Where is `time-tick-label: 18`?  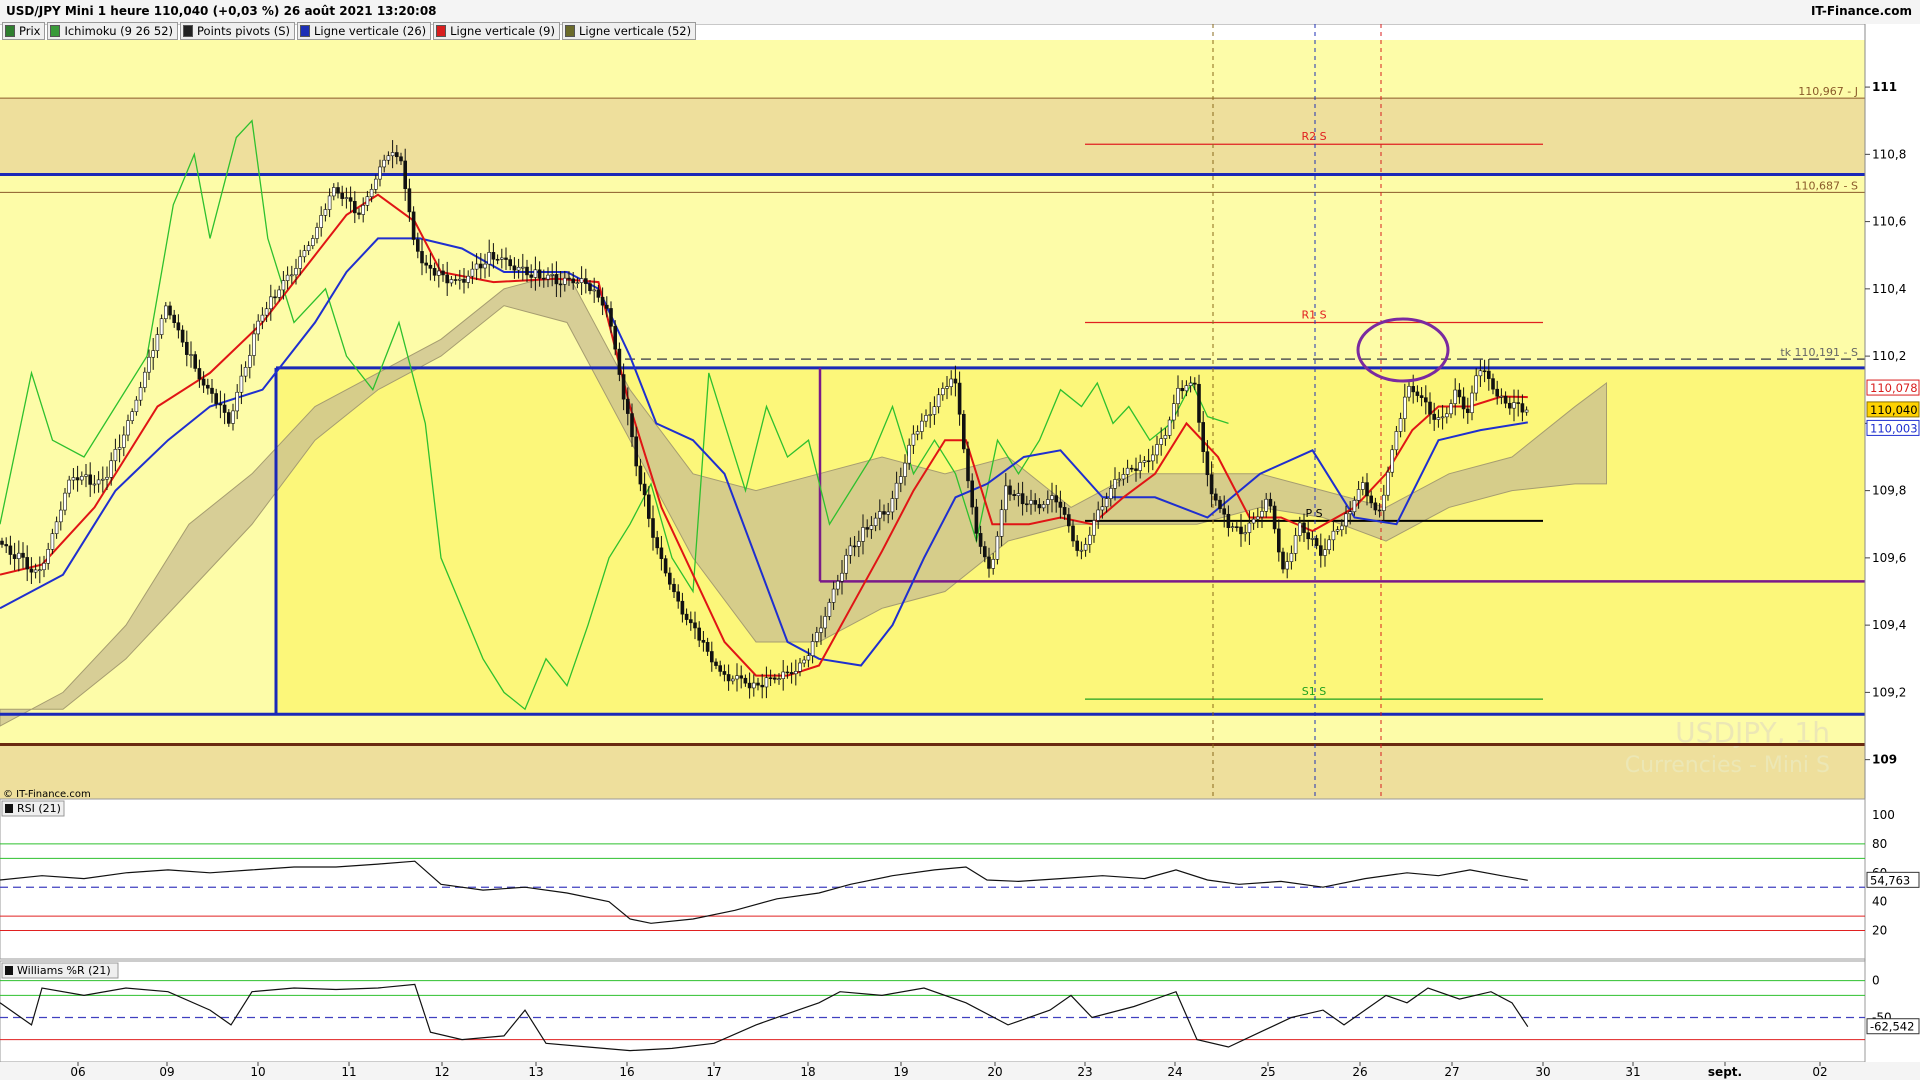
time-tick-label: 18 is located at coordinates (807, 1072).